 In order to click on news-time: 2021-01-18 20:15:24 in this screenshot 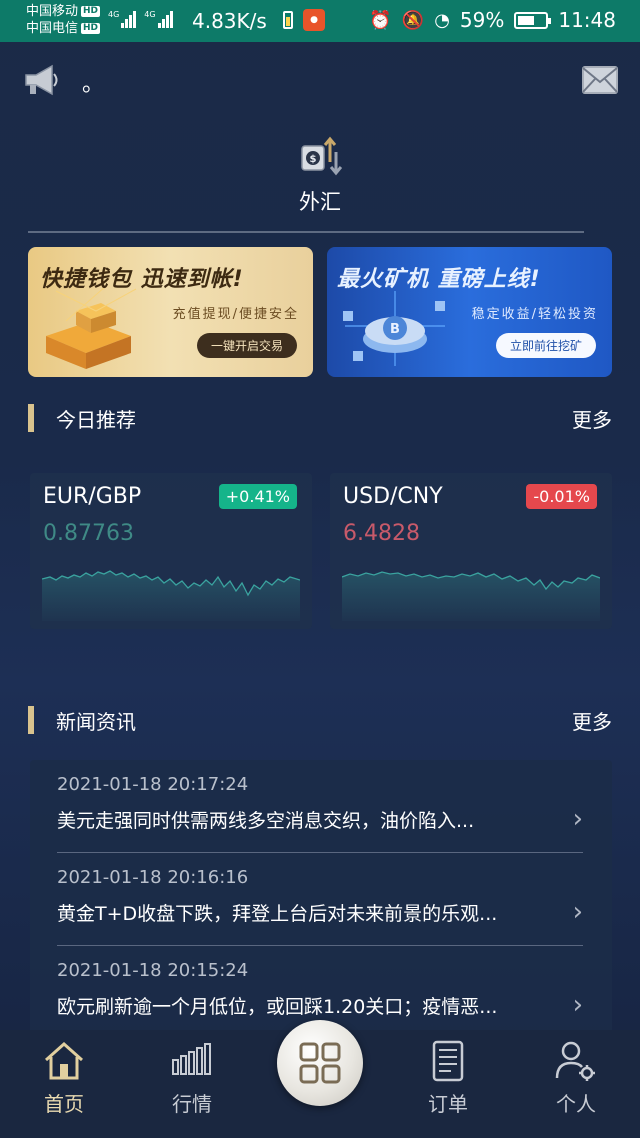, I will do `click(153, 970)`.